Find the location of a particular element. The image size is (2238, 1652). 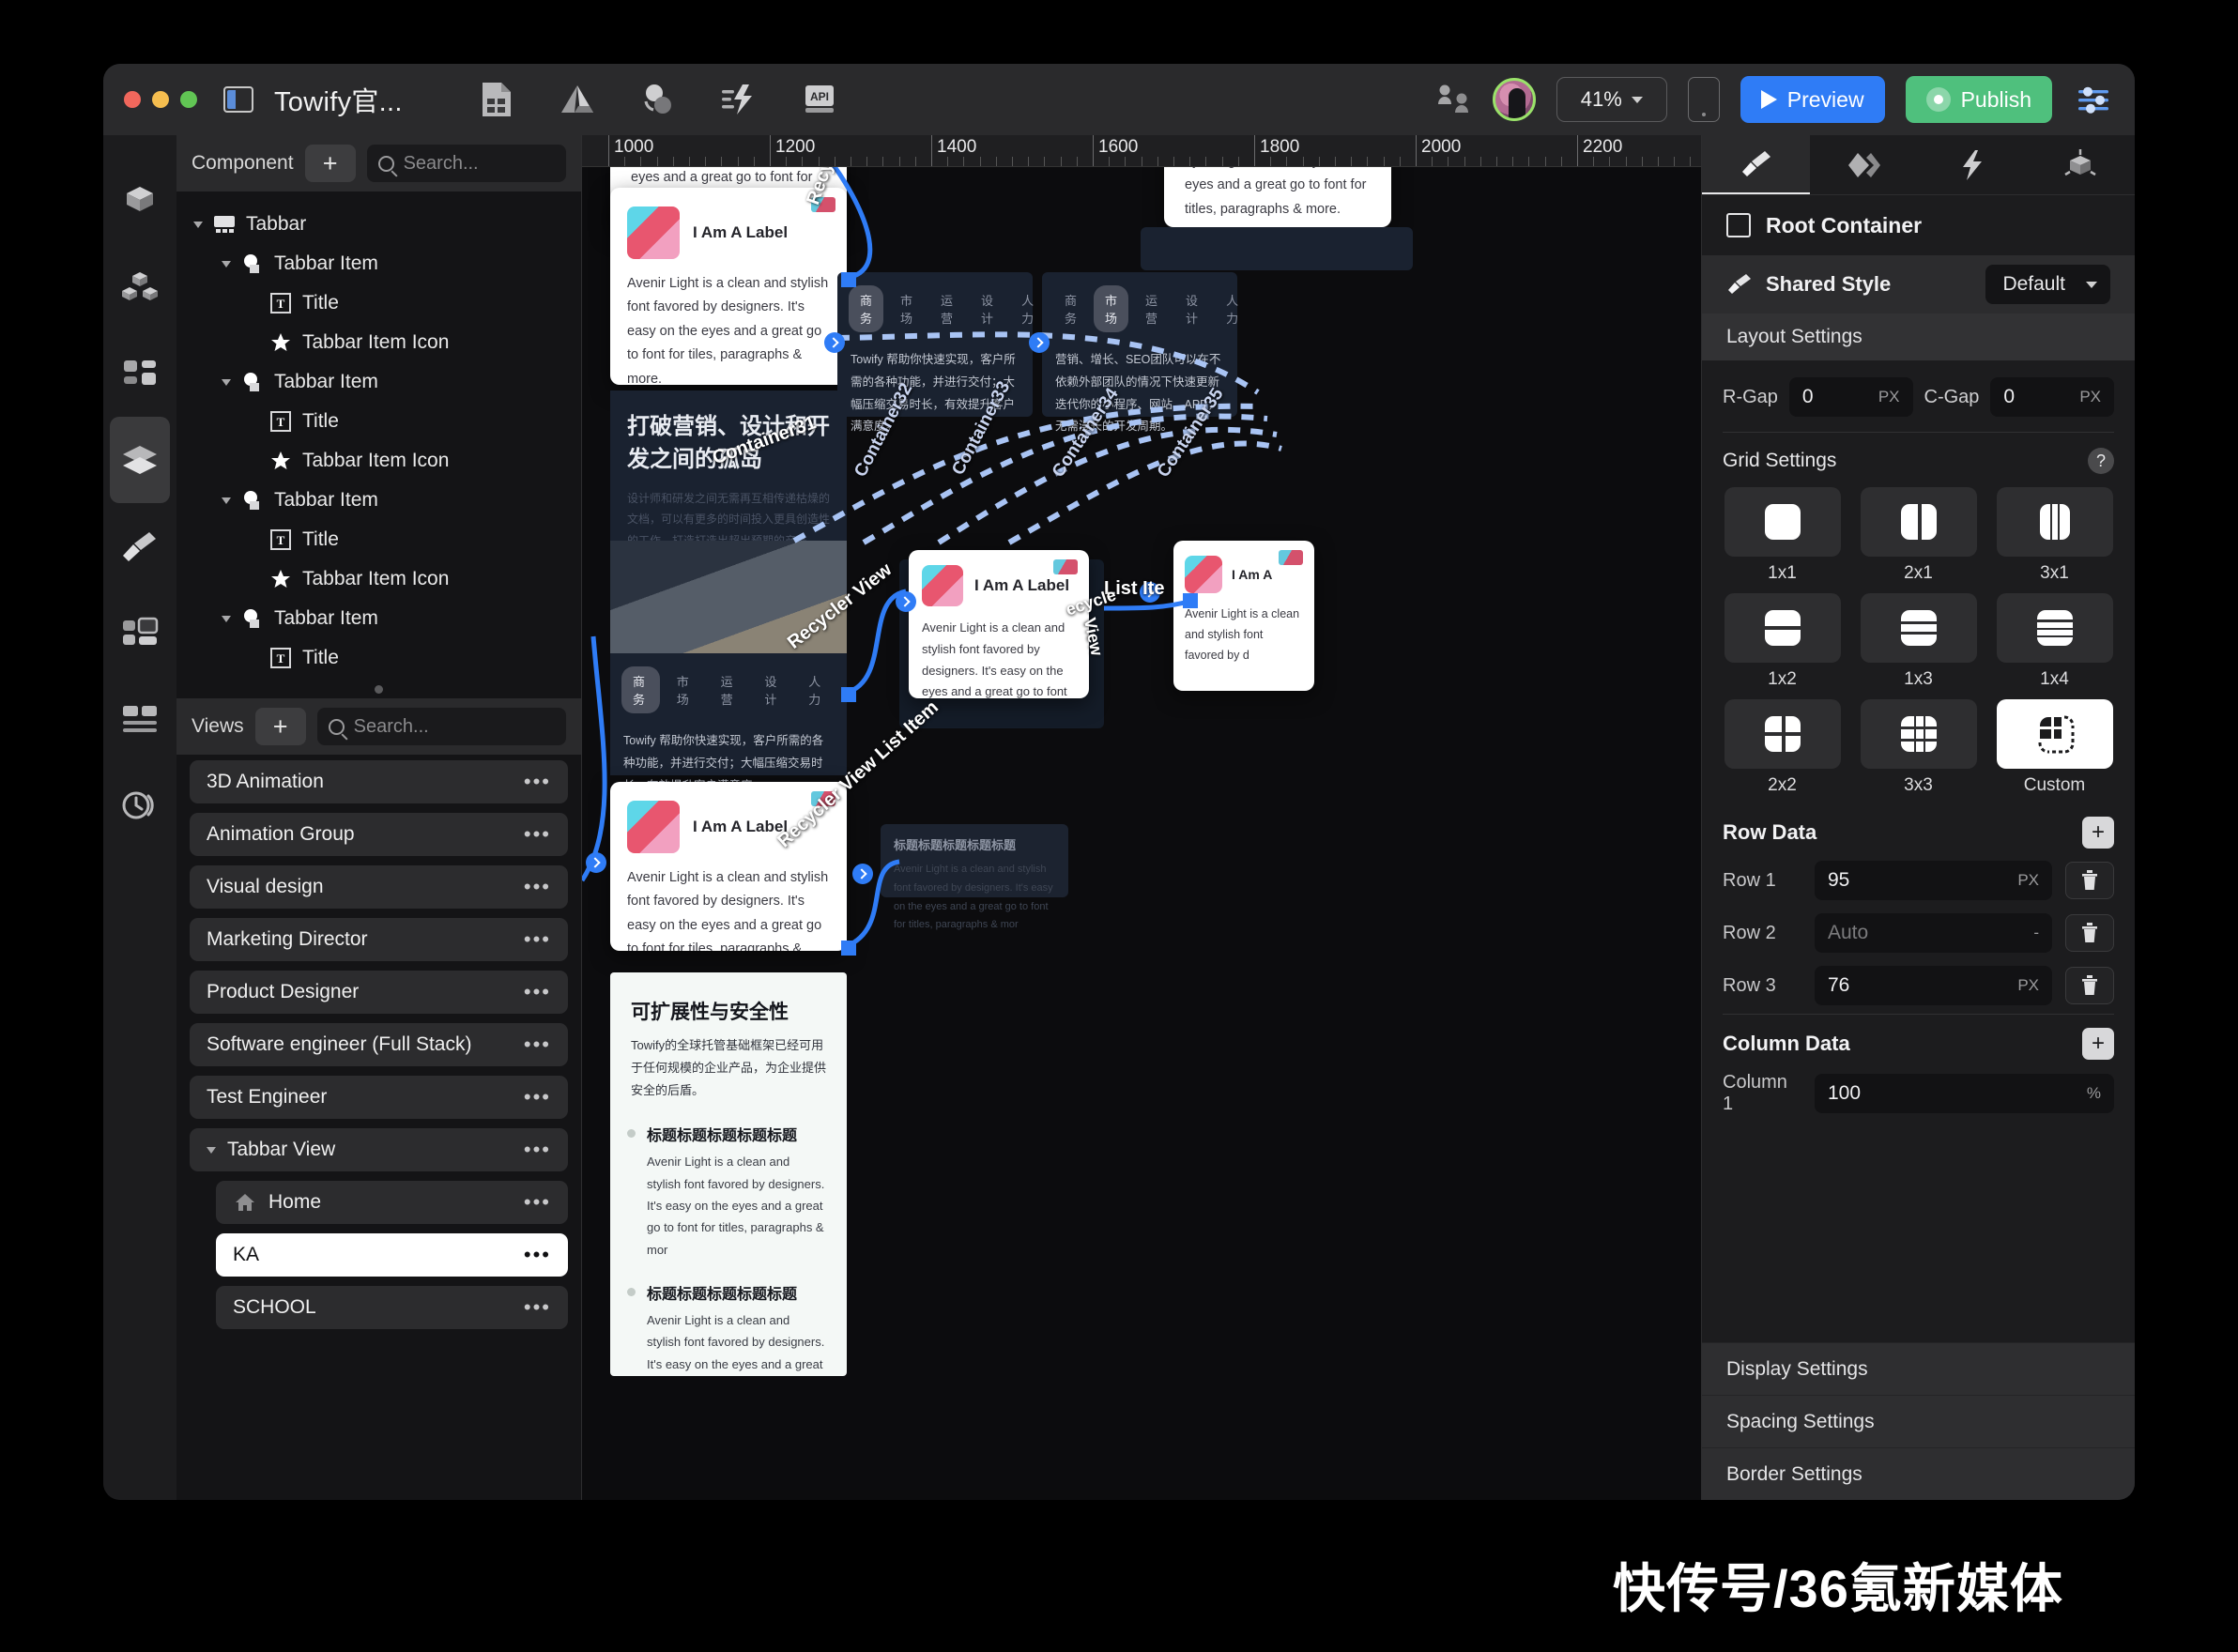

panel-resize-handle is located at coordinates (378, 689).